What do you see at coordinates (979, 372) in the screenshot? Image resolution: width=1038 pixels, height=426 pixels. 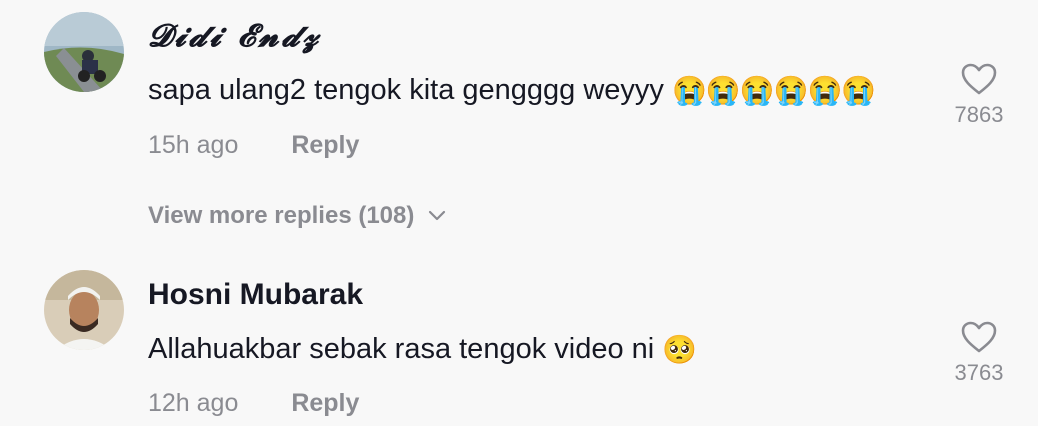 I see `like-count: 3763` at bounding box center [979, 372].